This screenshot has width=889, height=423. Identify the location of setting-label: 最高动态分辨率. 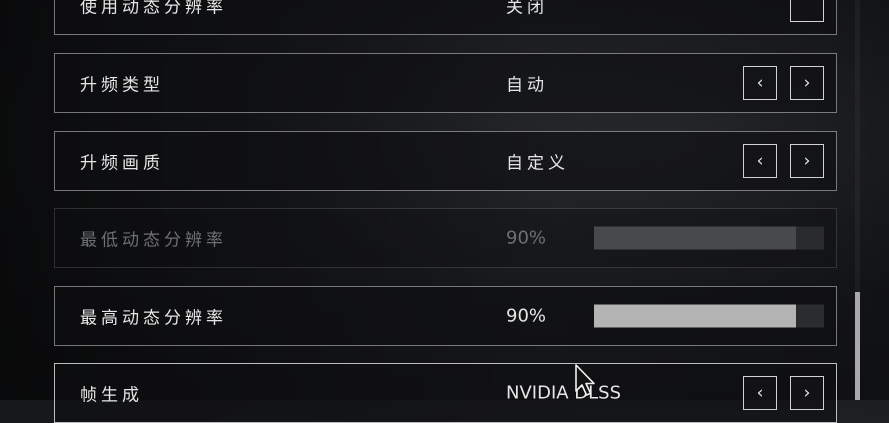
(153, 318).